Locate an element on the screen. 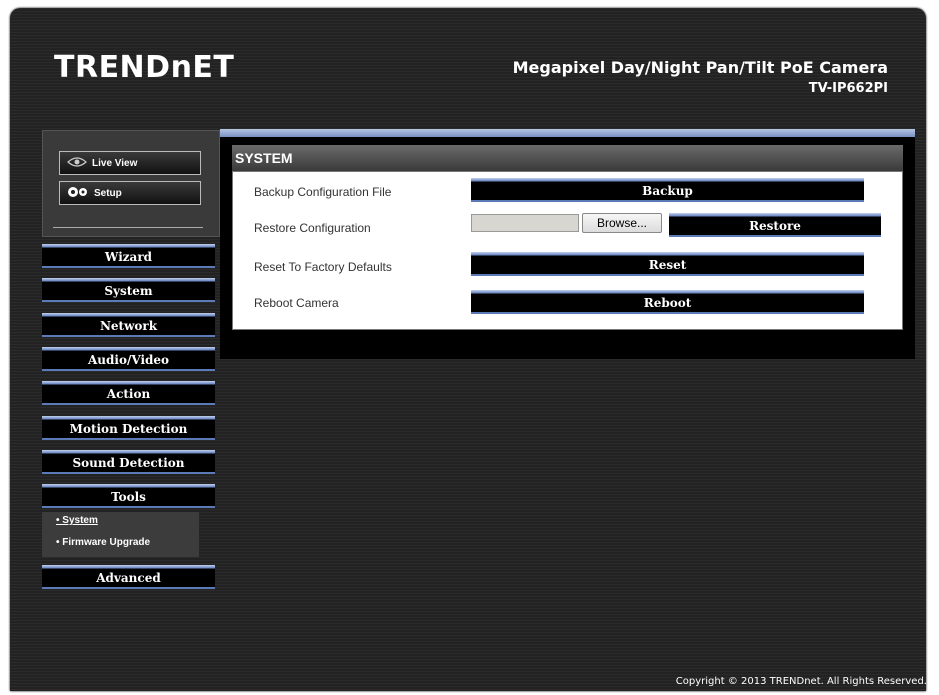 This screenshot has height=695, width=939. backup-button: Backup is located at coordinates (667, 190).